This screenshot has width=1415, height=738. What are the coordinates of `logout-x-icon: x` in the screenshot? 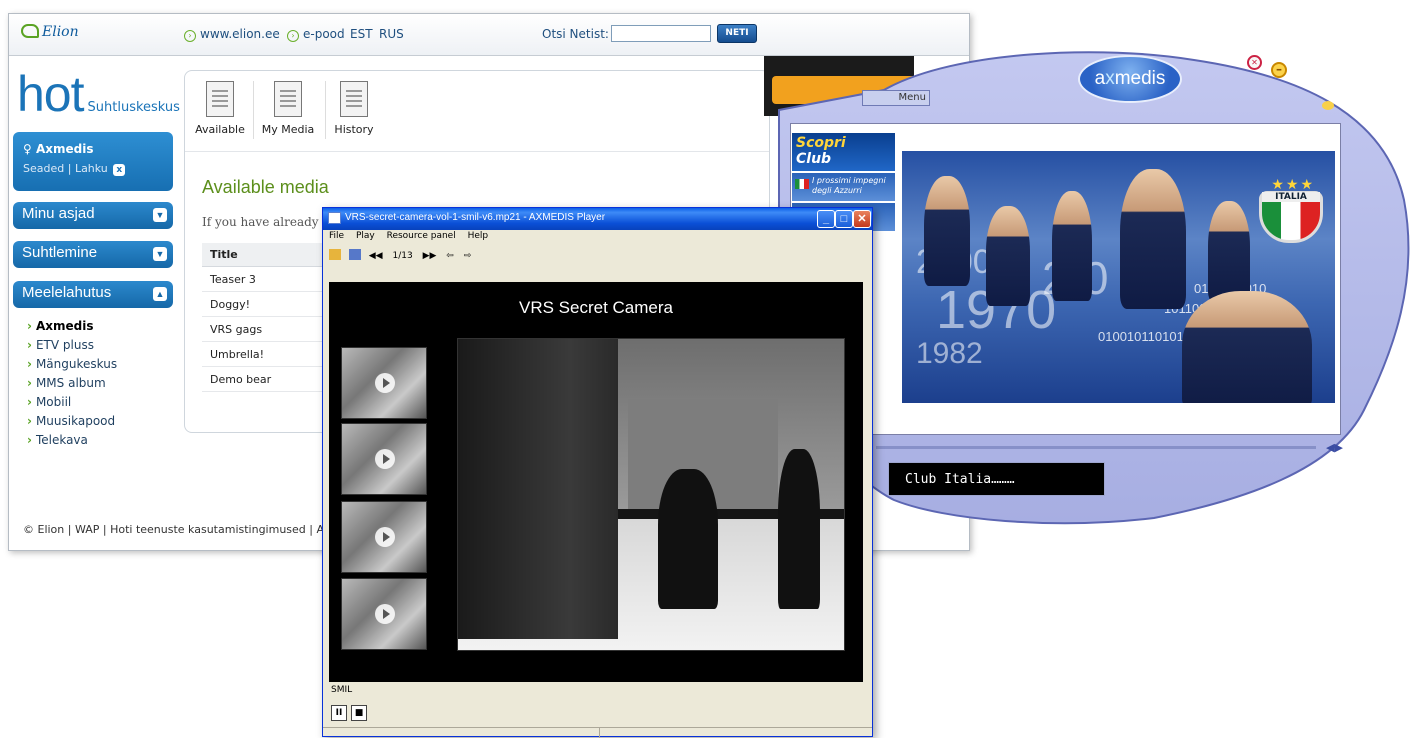 It's located at (119, 170).